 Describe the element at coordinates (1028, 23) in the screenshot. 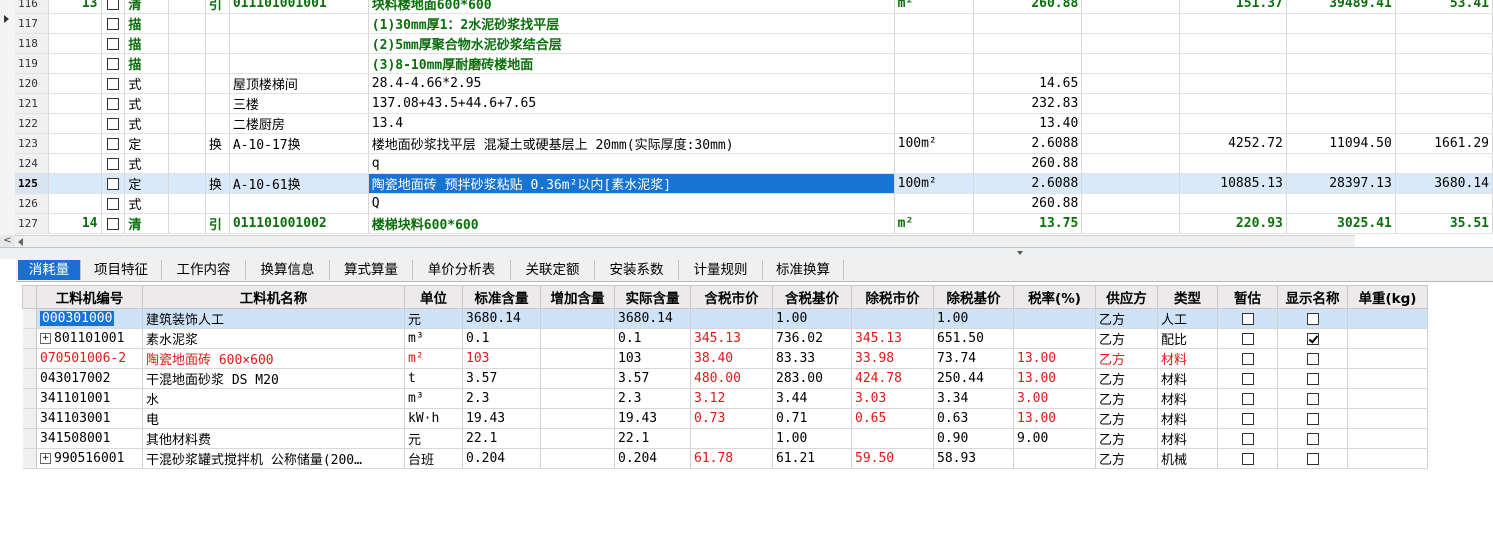

I see `item-quantity` at that location.